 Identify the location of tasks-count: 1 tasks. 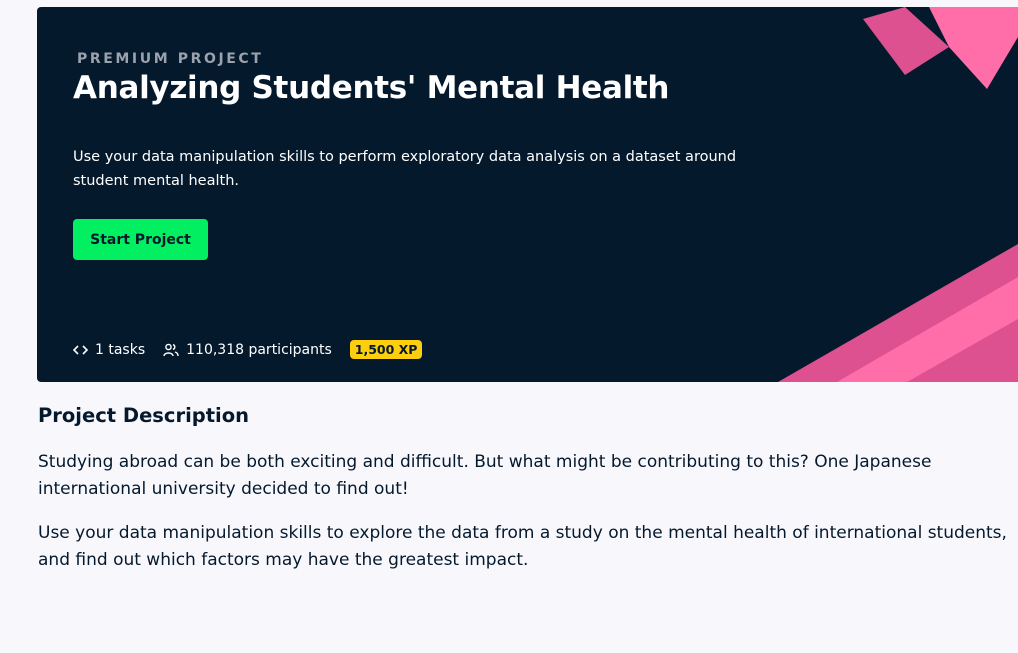
(109, 350).